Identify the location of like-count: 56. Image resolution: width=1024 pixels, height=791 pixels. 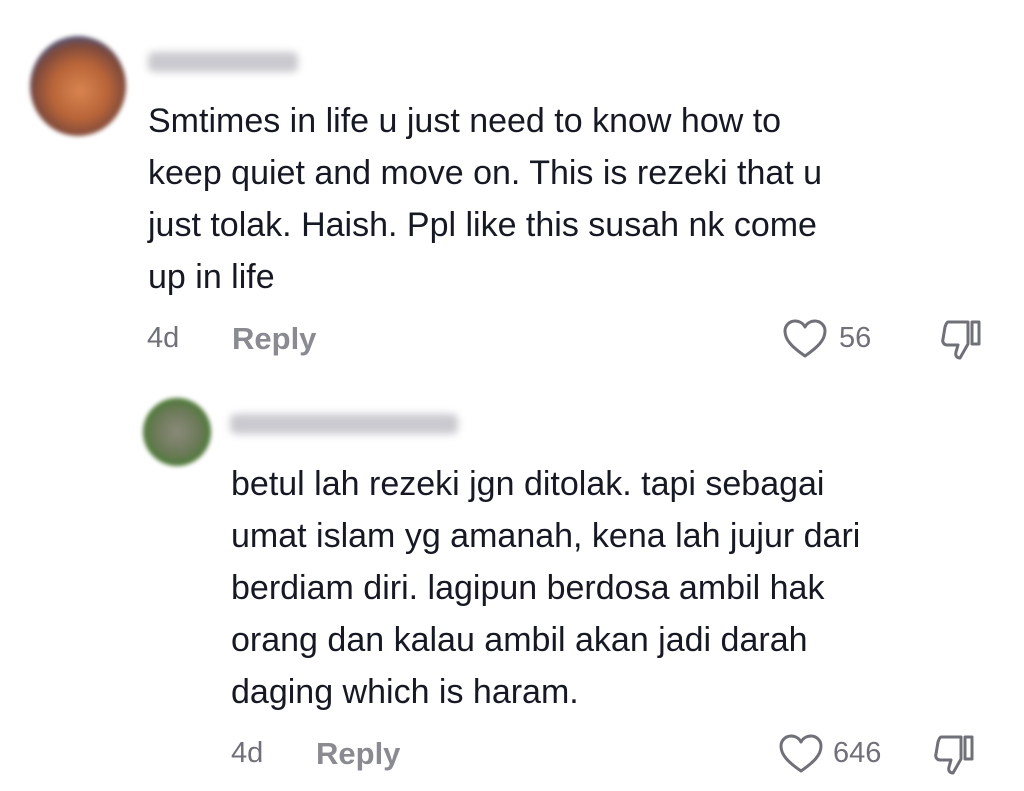
(855, 338).